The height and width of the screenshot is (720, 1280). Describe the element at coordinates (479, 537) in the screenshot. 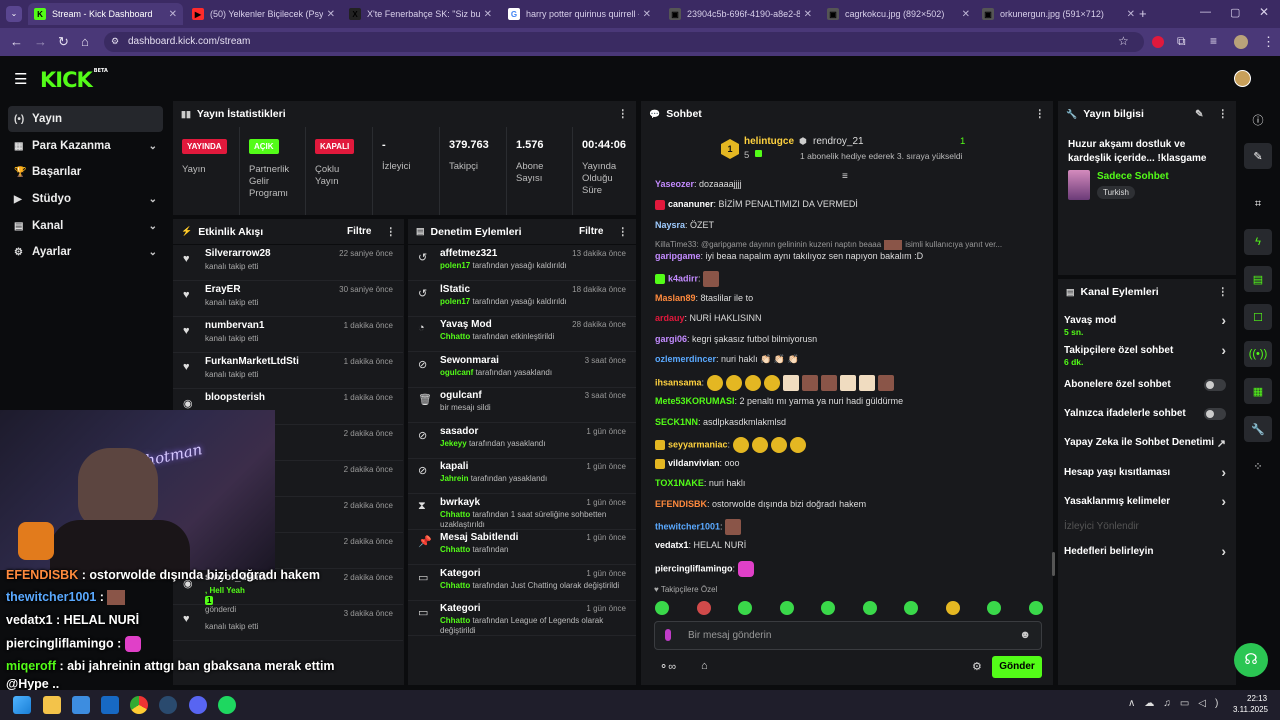

I see `moderation-target: Mesaj Sabitlendi` at that location.